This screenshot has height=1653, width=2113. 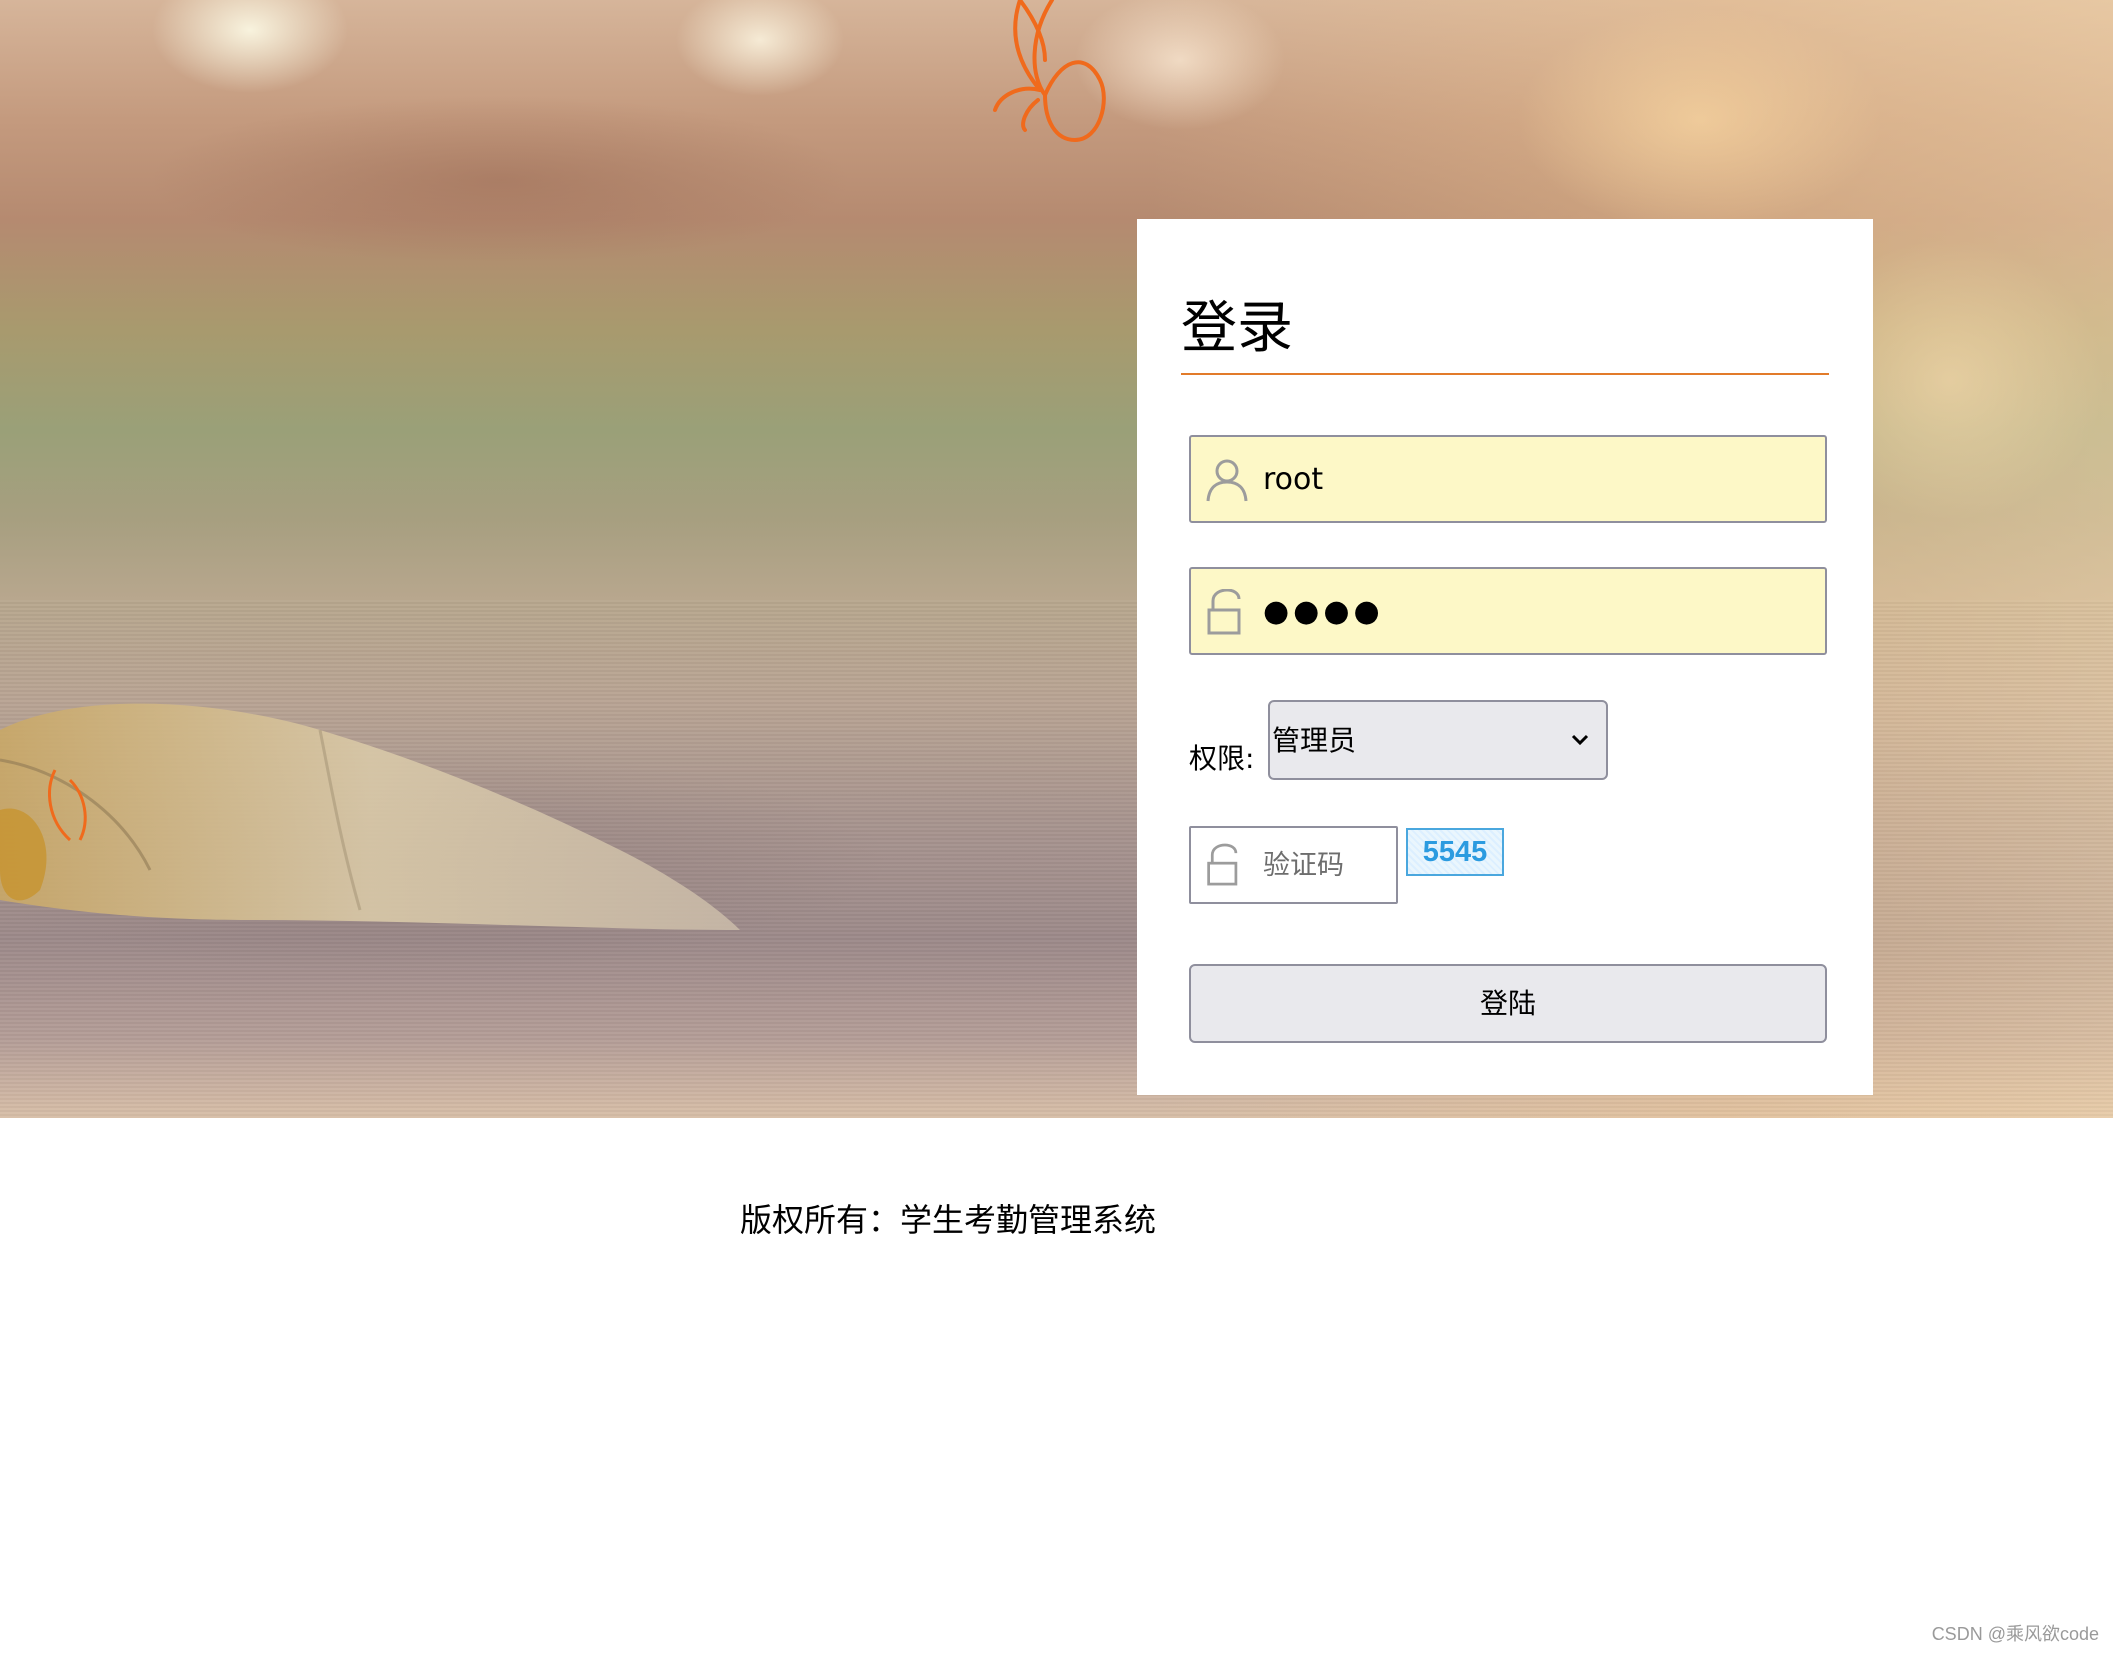 I want to click on login-title: 登录, so click(x=1505, y=330).